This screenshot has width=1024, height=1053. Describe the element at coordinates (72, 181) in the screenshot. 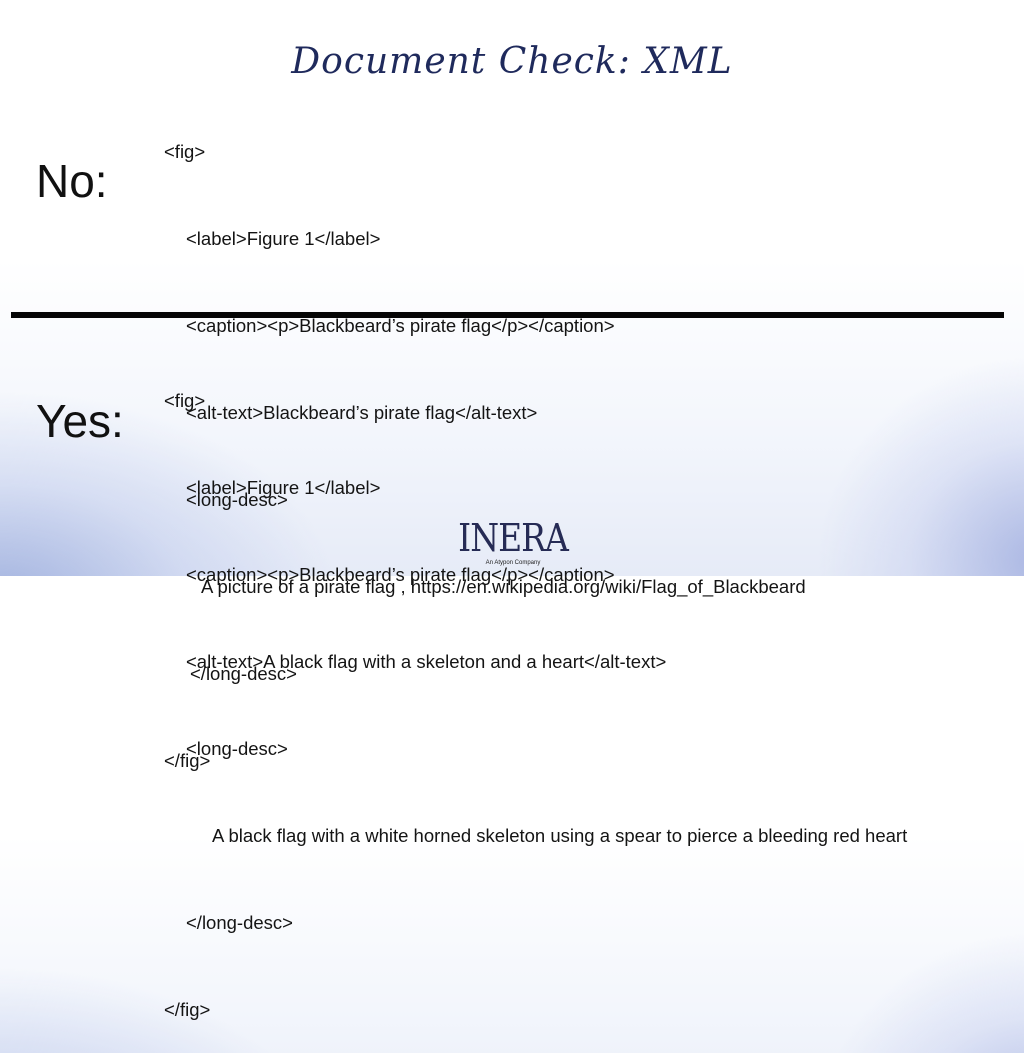

I see `no-label: No:` at that location.